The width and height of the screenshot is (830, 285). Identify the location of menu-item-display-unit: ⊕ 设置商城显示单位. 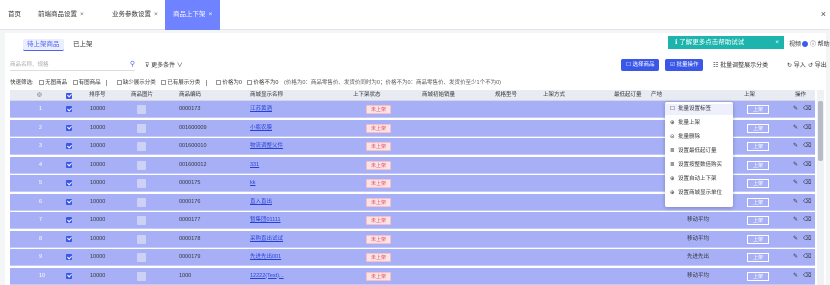
(699, 193).